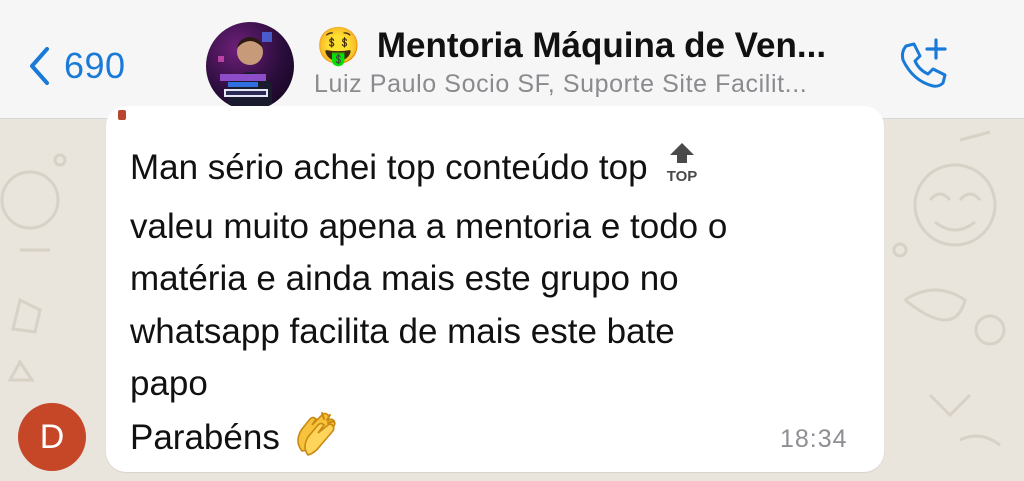 The height and width of the screenshot is (481, 1024). Describe the element at coordinates (315, 442) in the screenshot. I see `clapping-hands-icon` at that location.